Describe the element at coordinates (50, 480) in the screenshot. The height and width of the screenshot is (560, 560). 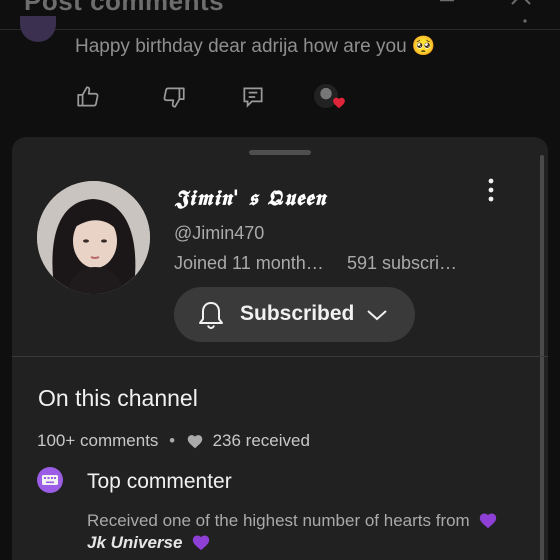
I see `keyboard-icon` at that location.